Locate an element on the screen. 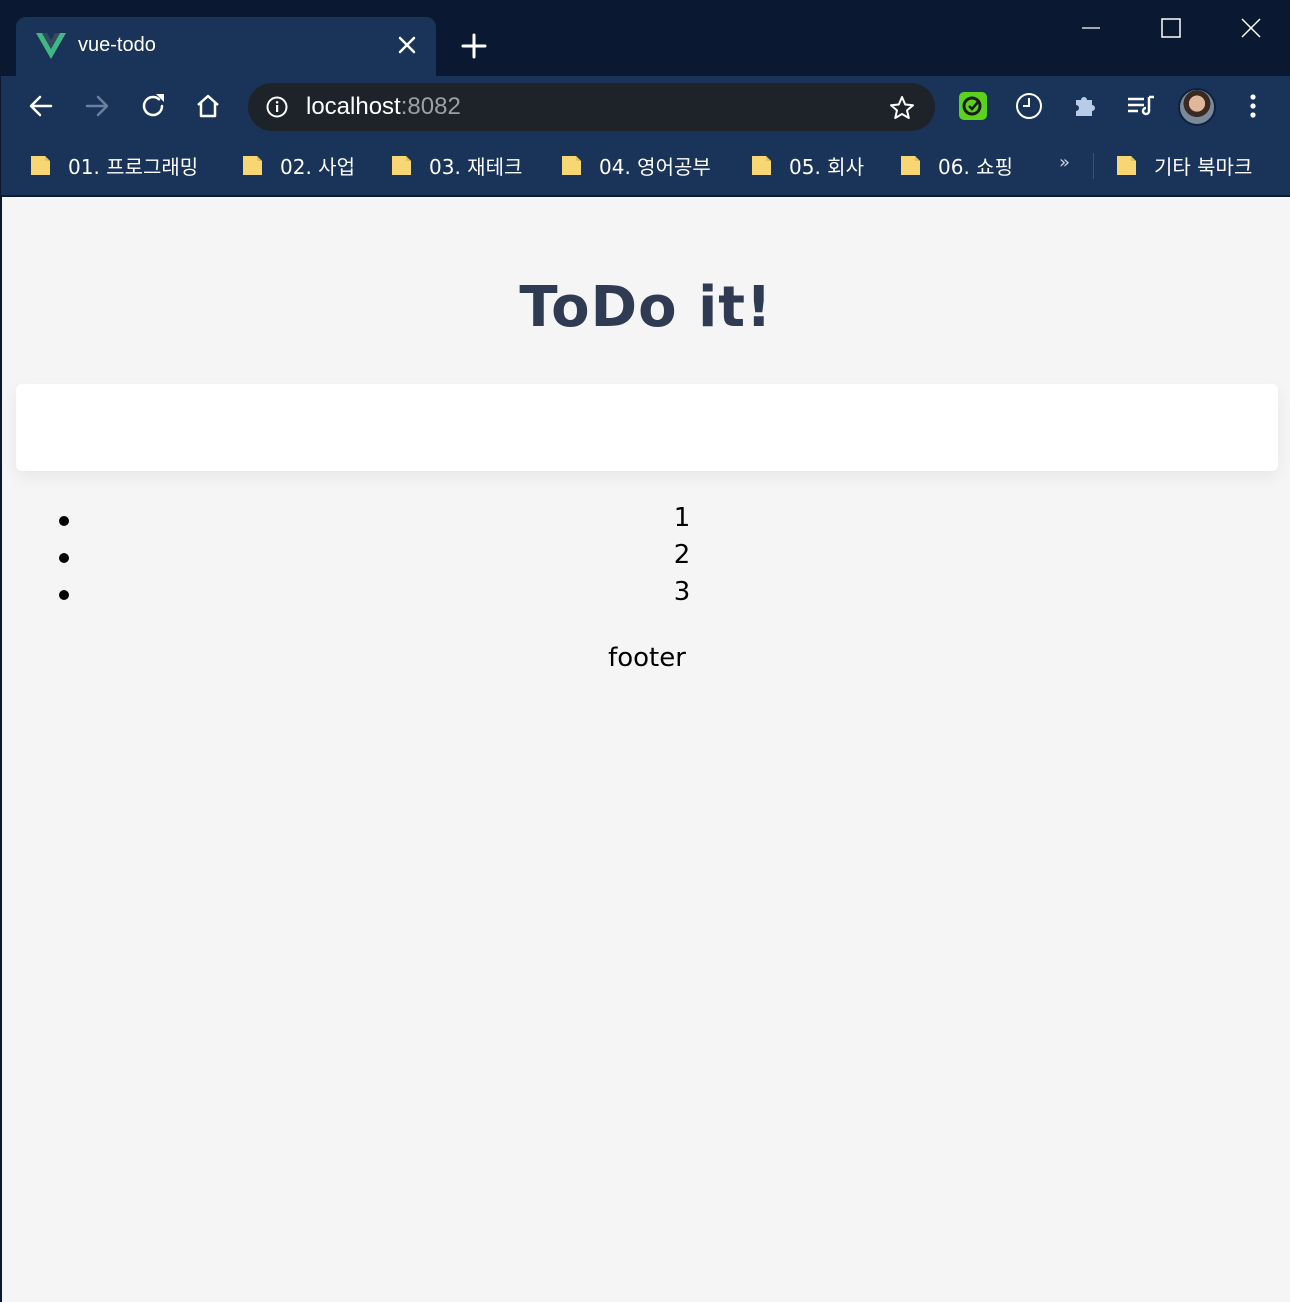  bookmark-folder: 06. 쇼핑 is located at coordinates (956, 165).